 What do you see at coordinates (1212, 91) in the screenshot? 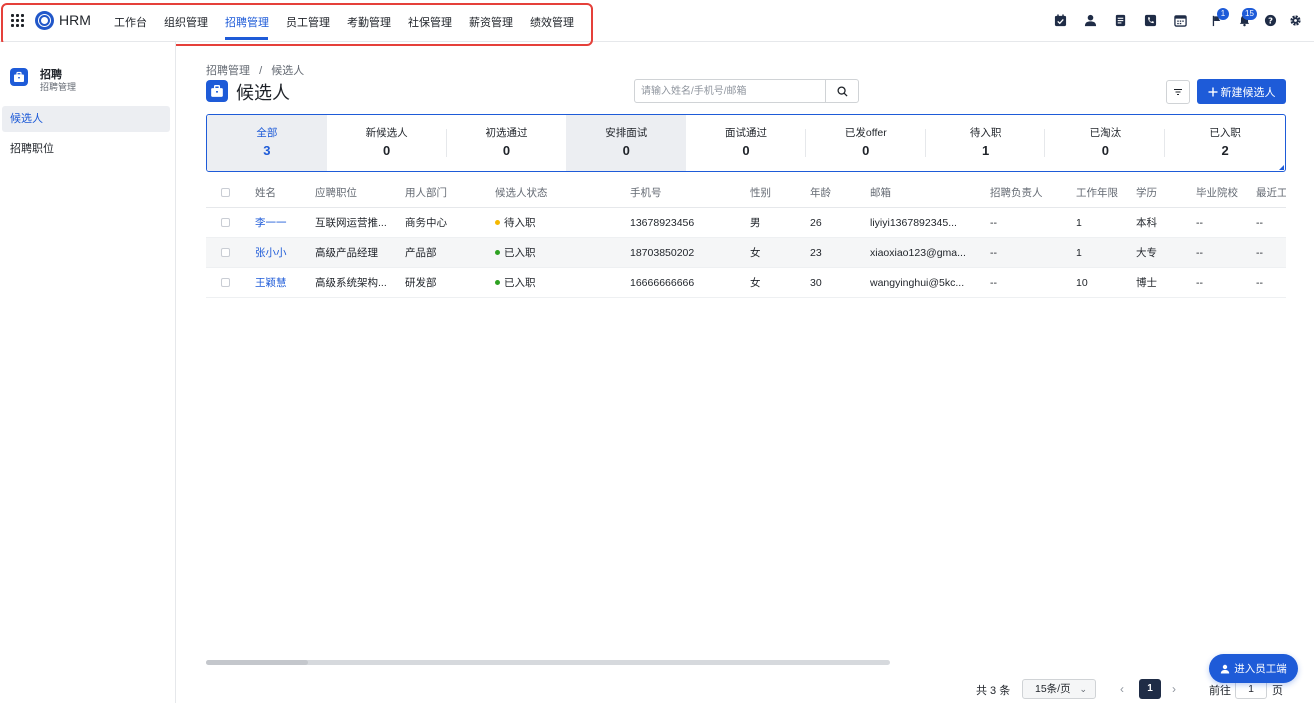
I see `plus-icon` at bounding box center [1212, 91].